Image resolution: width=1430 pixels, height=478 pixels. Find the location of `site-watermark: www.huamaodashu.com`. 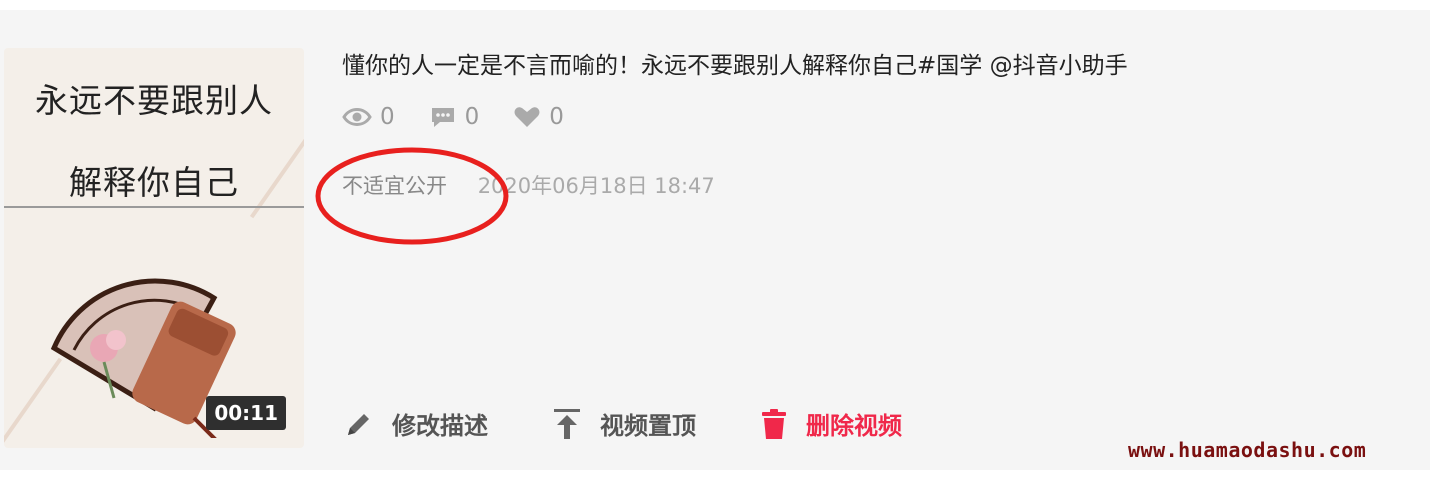

site-watermark: www.huamaodashu.com is located at coordinates (1247, 450).